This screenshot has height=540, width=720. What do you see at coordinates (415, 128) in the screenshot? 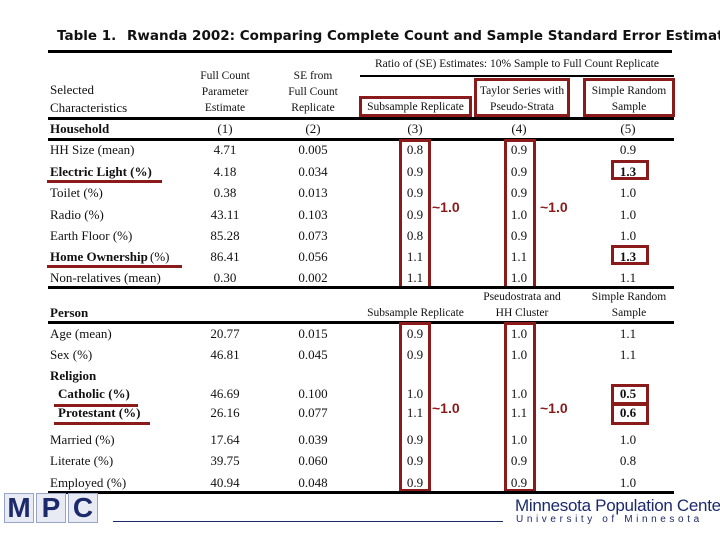
I see `col-number-3: (3)` at bounding box center [415, 128].